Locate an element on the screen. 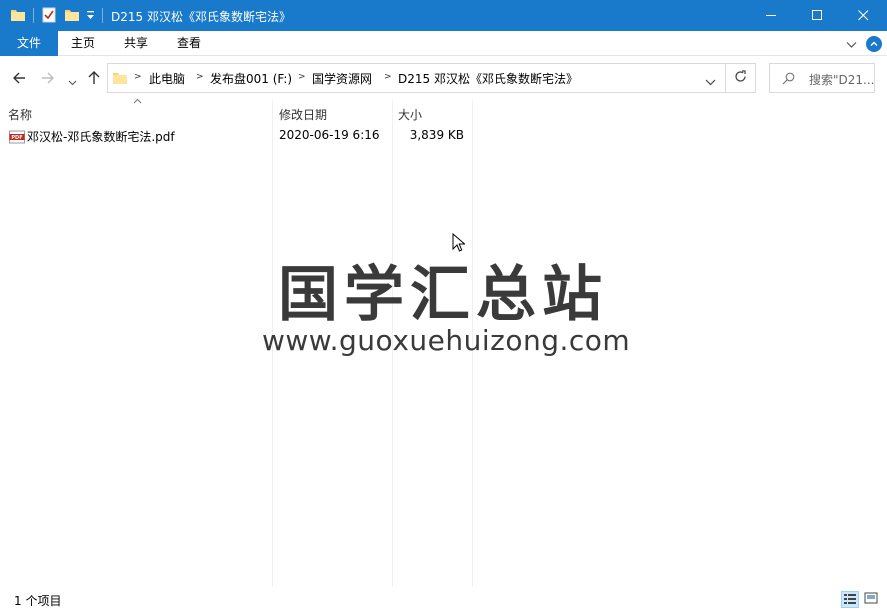 The image size is (887, 611). forward-arrow-icon is located at coordinates (48, 79).